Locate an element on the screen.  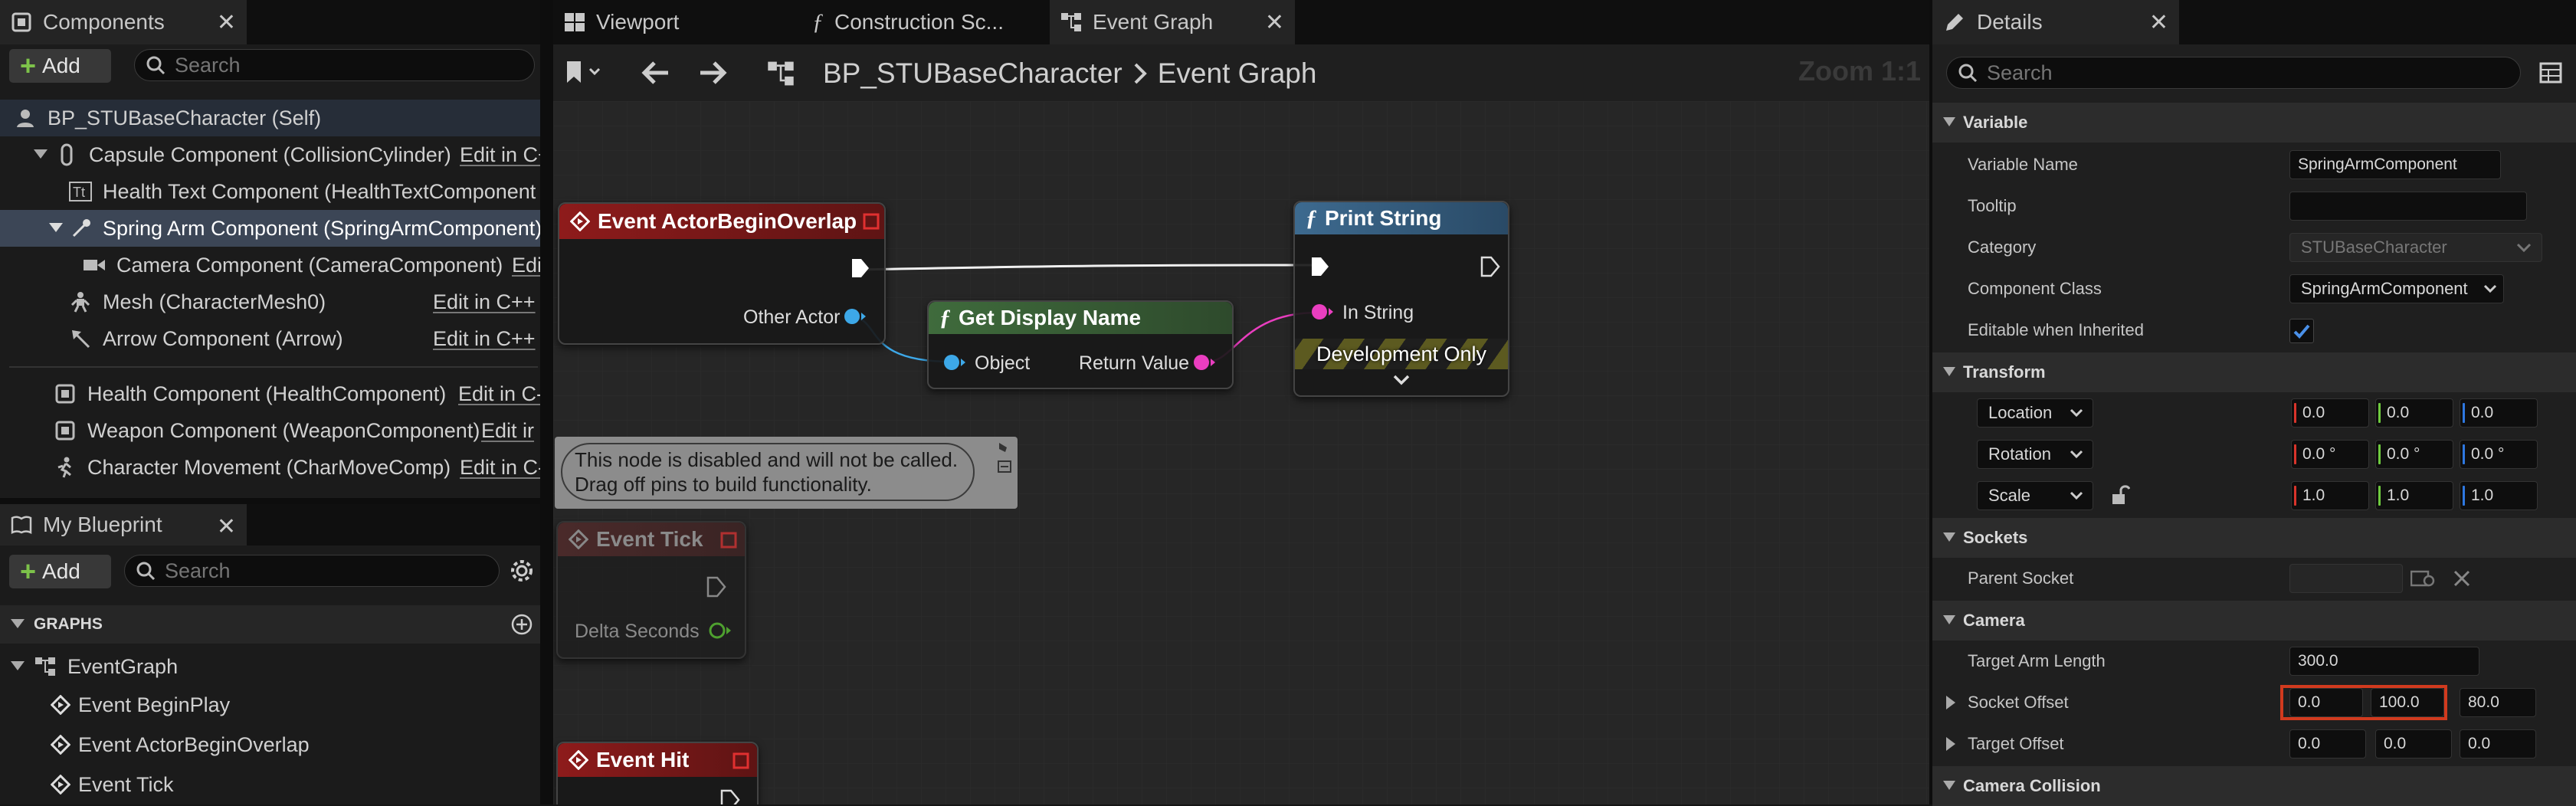
tree-item-camera: Camera Component (CameraComponent) Edi is located at coordinates (270, 265).